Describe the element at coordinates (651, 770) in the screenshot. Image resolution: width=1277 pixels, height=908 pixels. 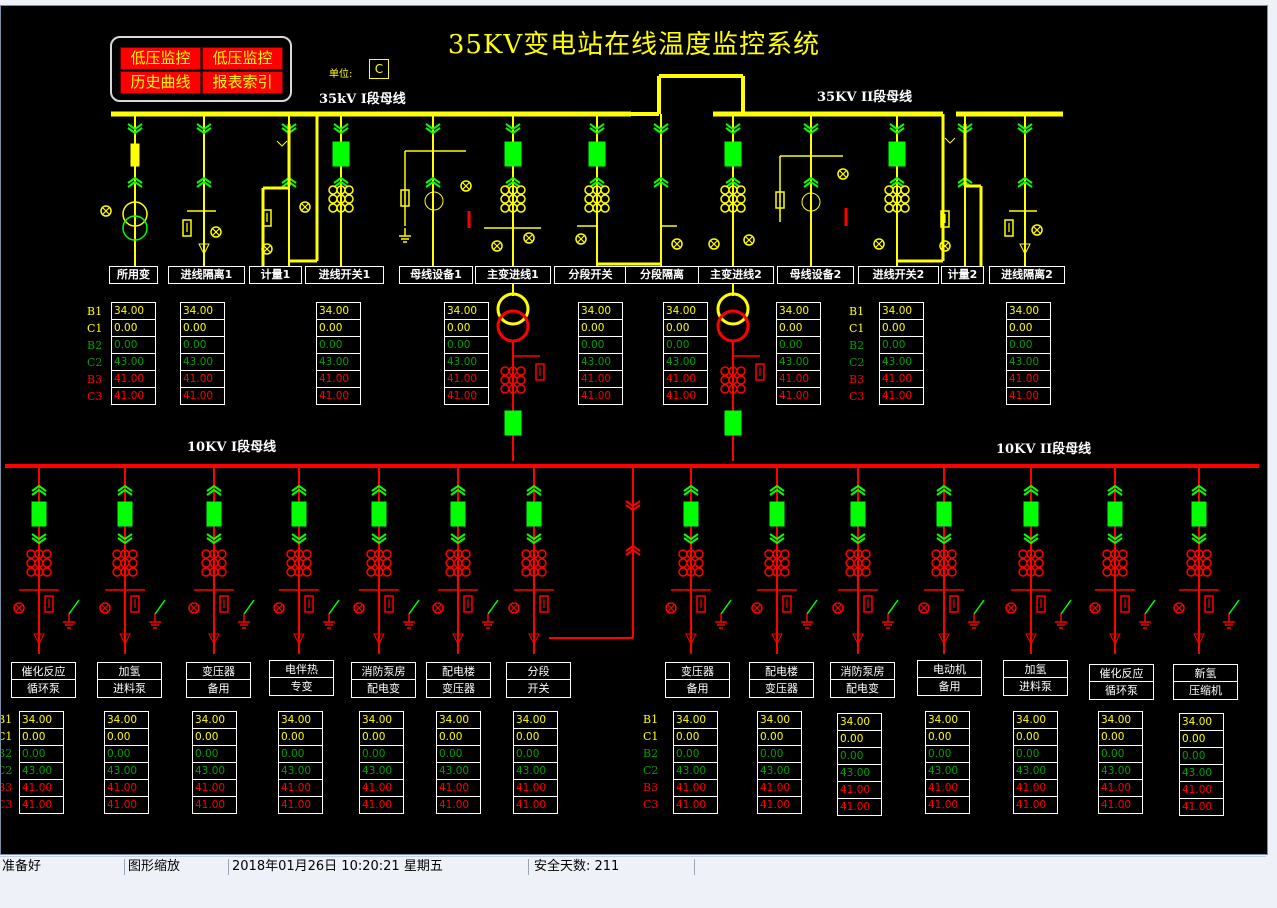
I see `row-label: C2` at that location.